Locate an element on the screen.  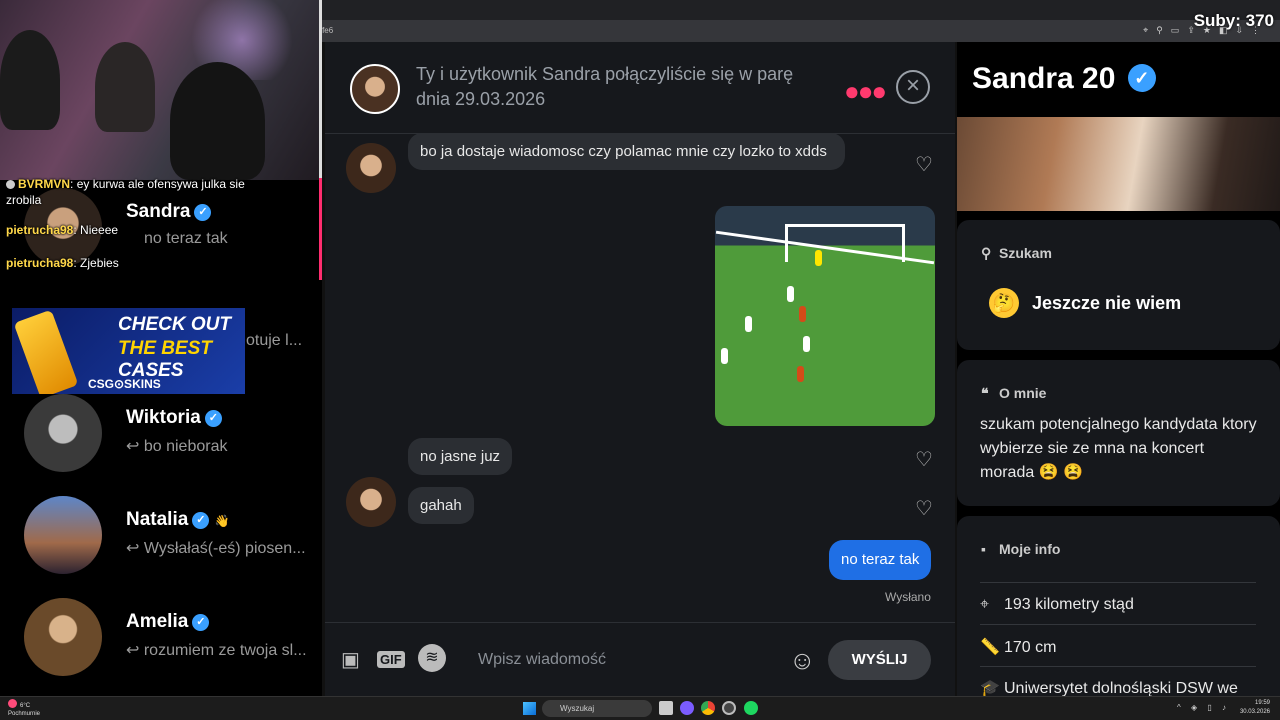
ad-brand: CSG⊙SKINS is located at coordinates (124, 384).